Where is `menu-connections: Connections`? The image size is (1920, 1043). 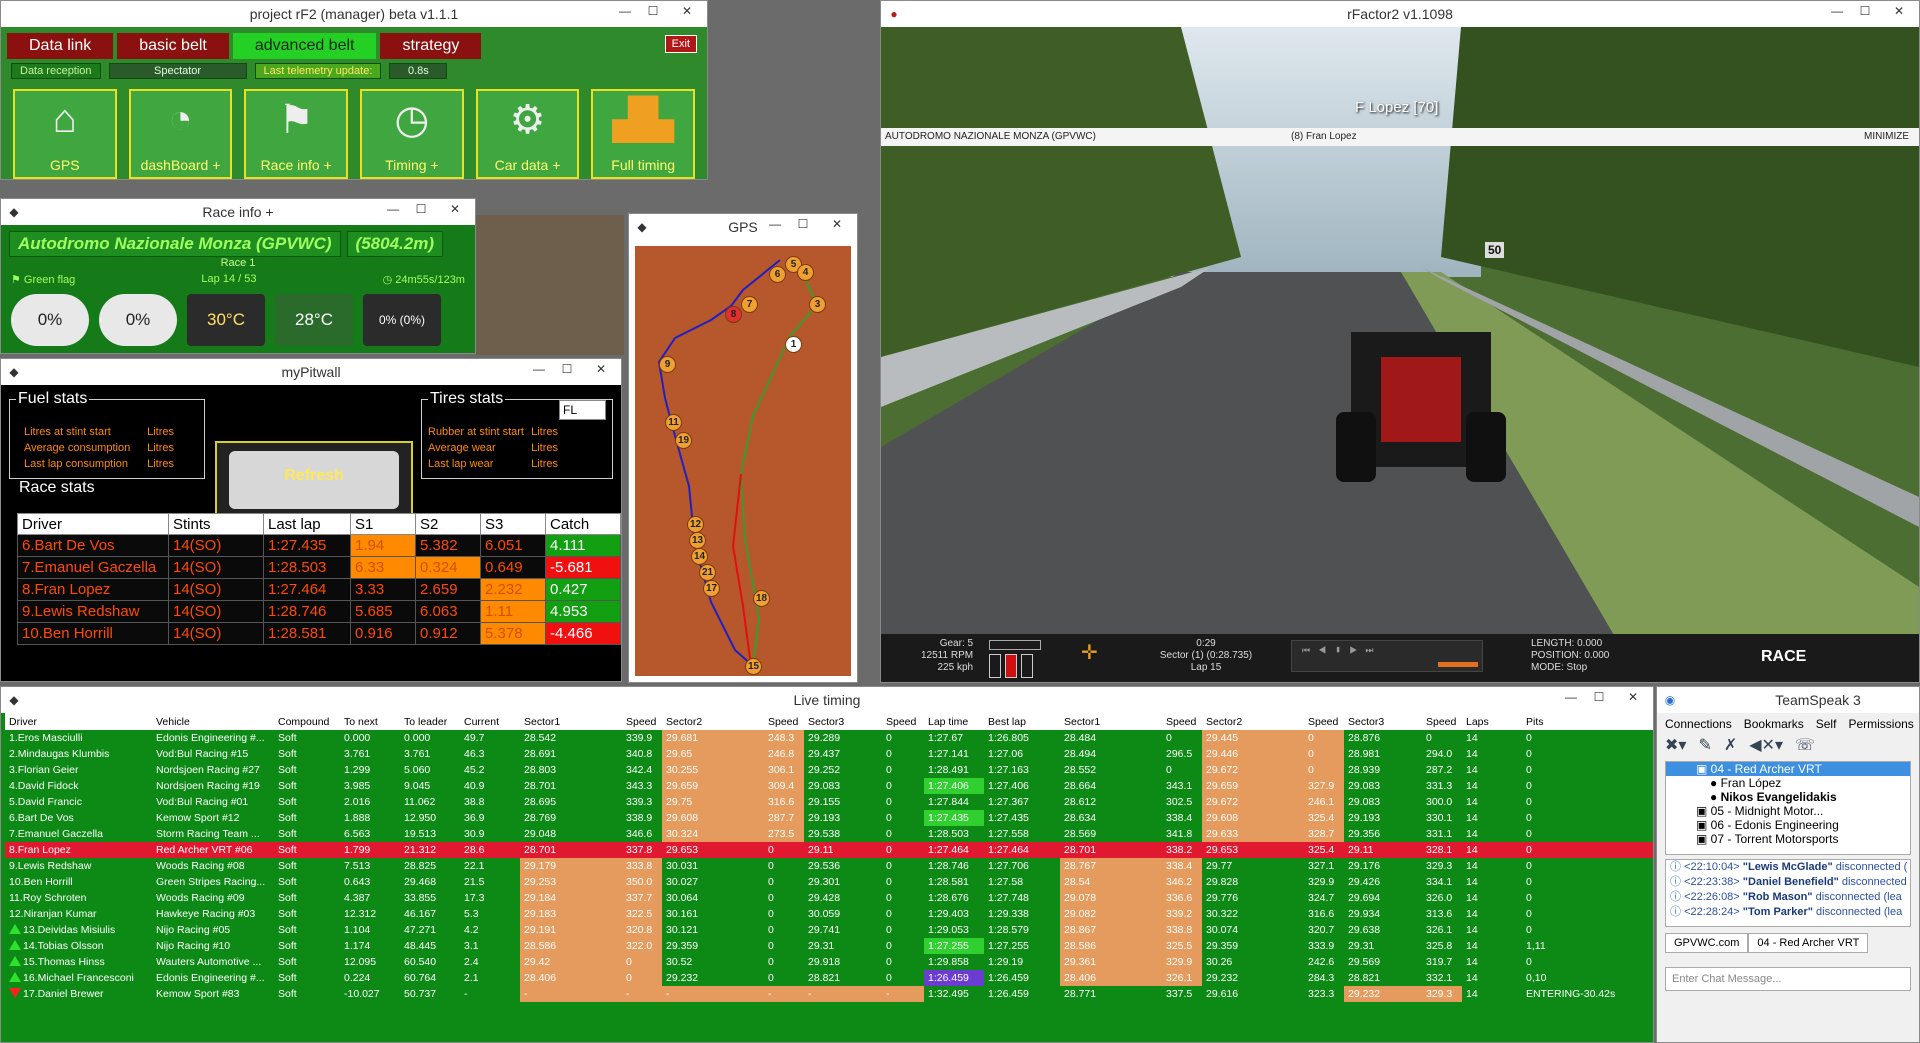 menu-connections: Connections is located at coordinates (1698, 724).